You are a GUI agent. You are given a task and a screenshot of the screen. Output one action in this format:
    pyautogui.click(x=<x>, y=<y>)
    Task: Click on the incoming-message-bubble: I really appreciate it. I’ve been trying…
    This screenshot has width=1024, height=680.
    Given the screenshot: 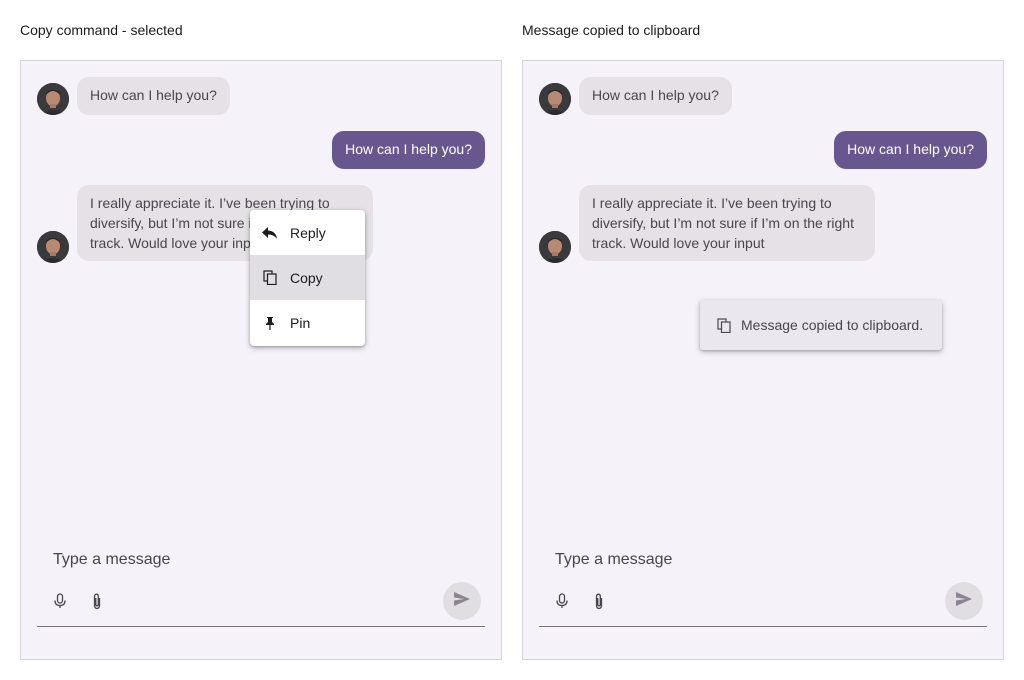 What is the action you would take?
    pyautogui.click(x=727, y=223)
    